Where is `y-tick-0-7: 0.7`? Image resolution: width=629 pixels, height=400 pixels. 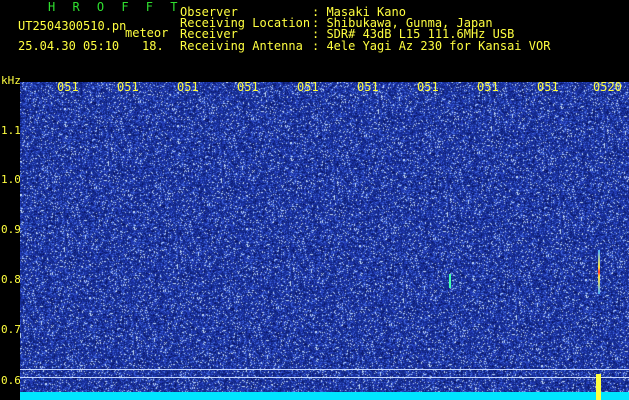 y-tick-0-7: 0.7 is located at coordinates (11, 329).